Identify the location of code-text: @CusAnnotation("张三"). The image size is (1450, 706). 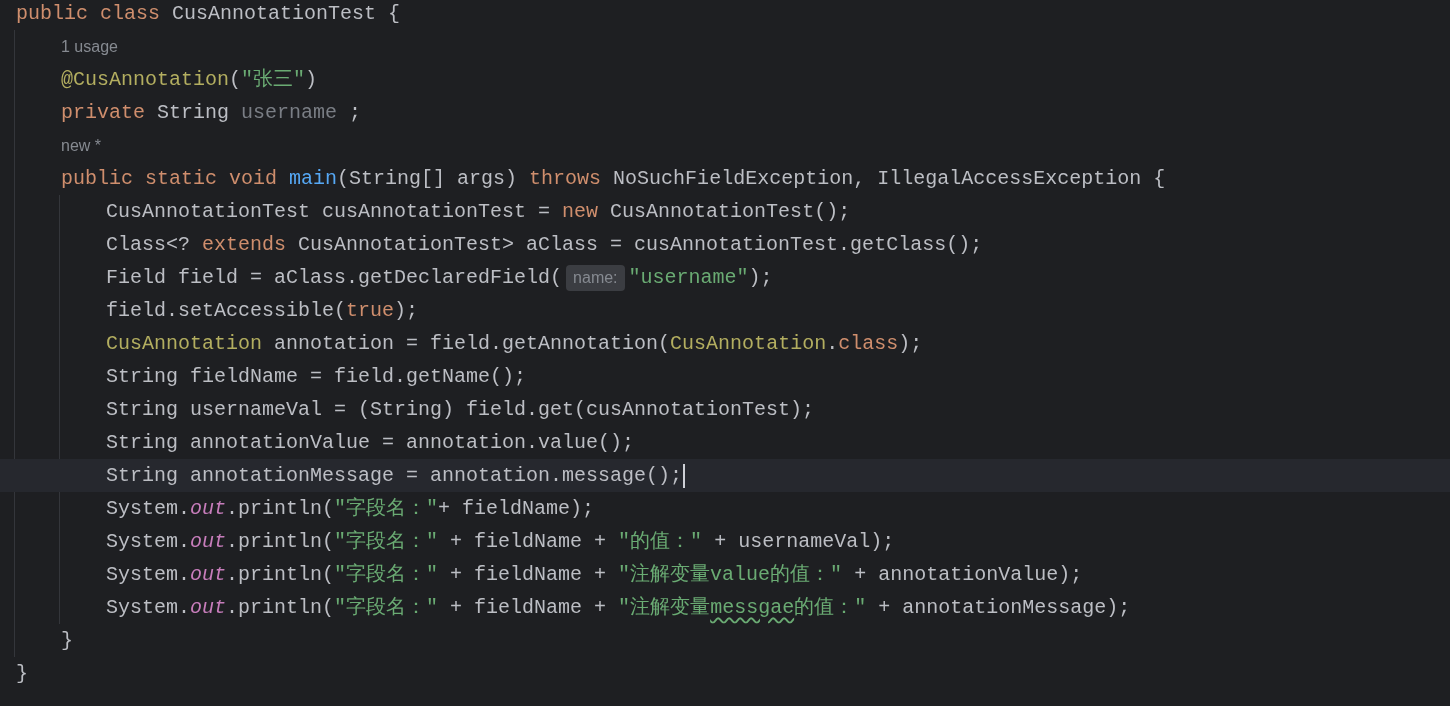
(189, 79).